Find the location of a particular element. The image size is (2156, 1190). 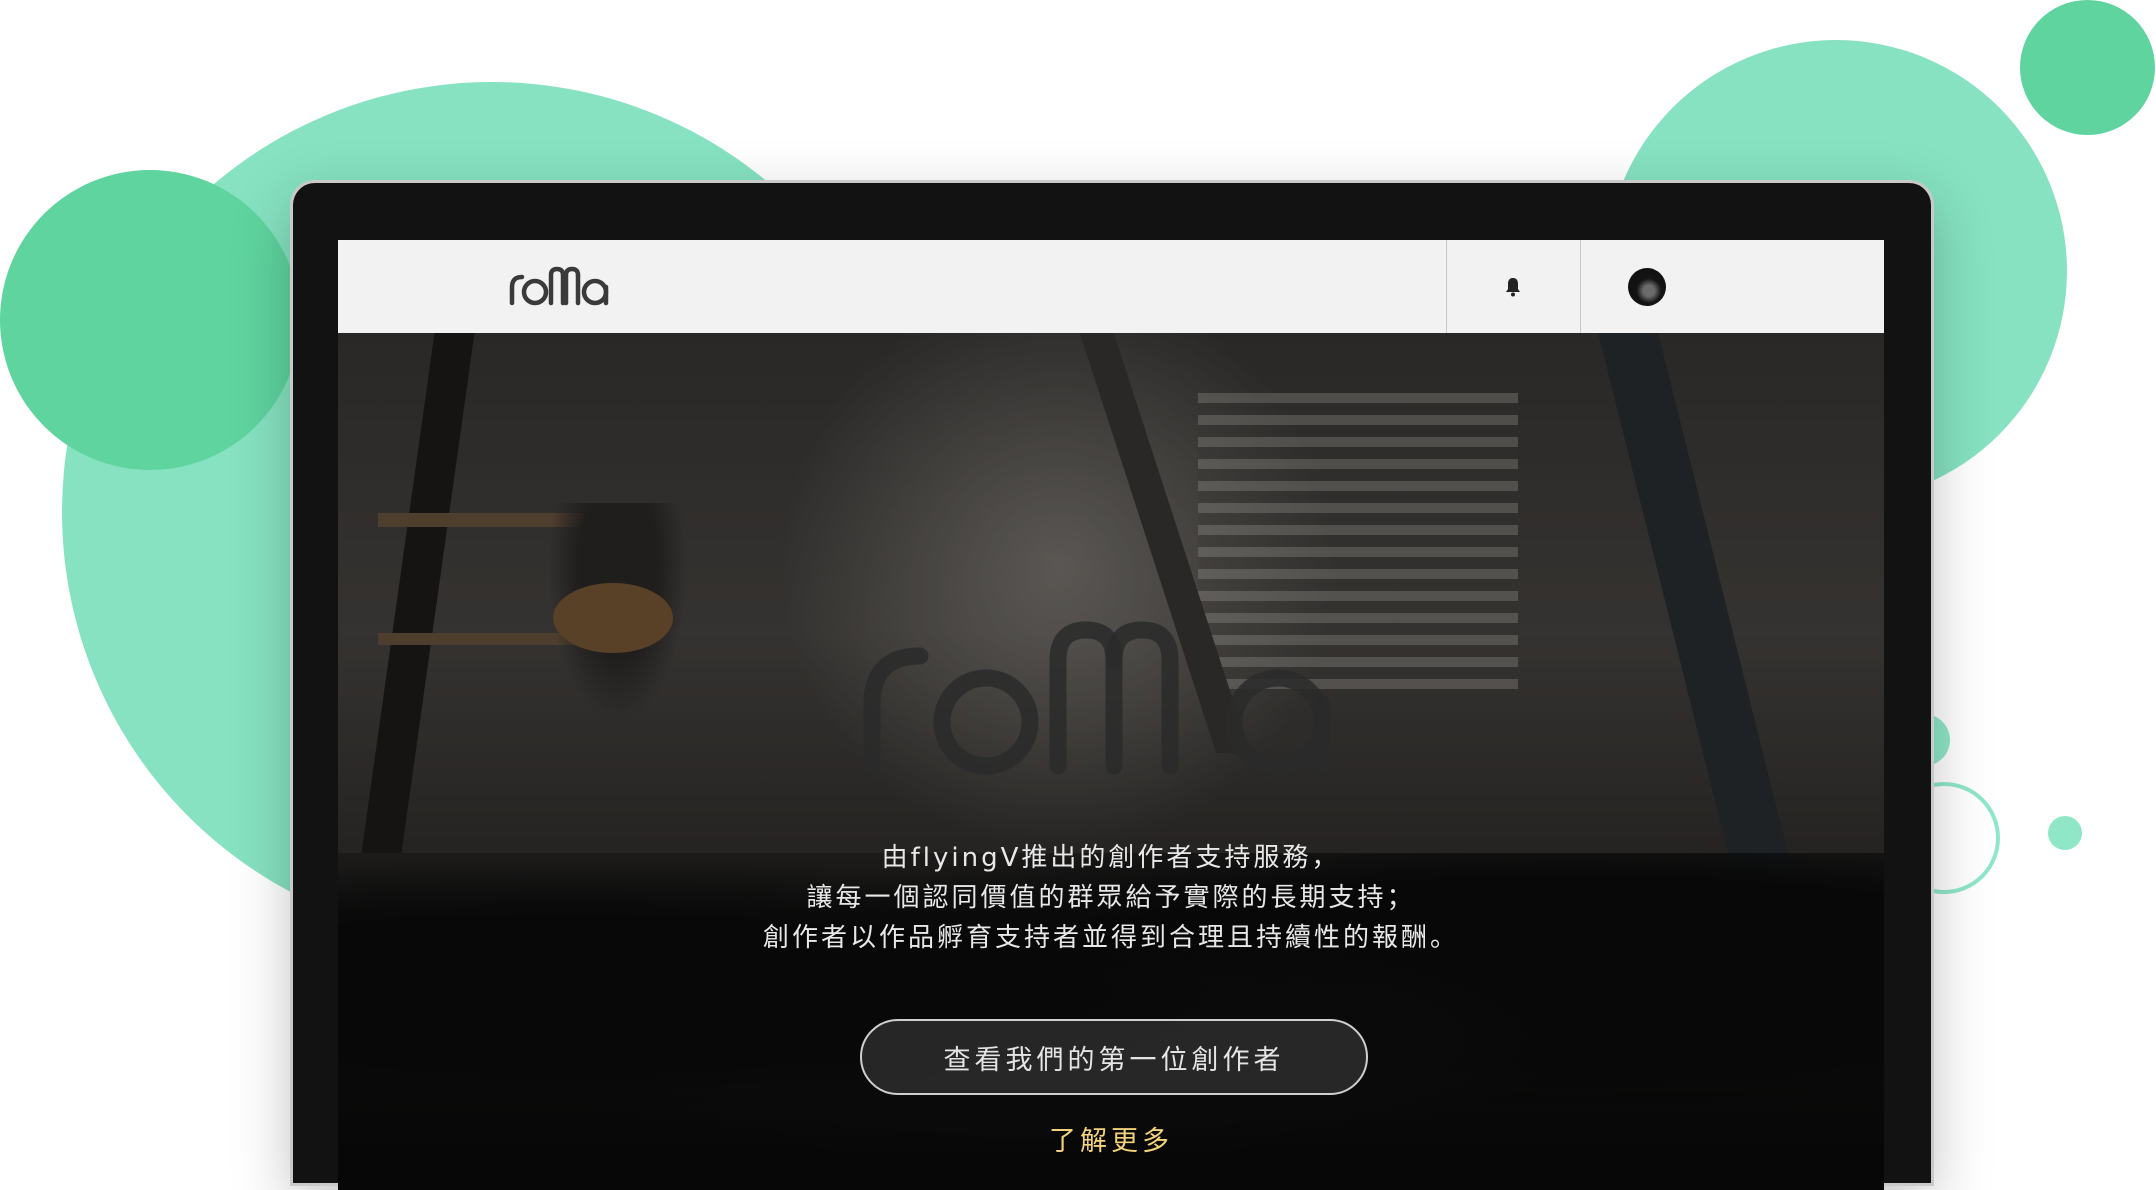

notifications-button is located at coordinates (1513, 286).